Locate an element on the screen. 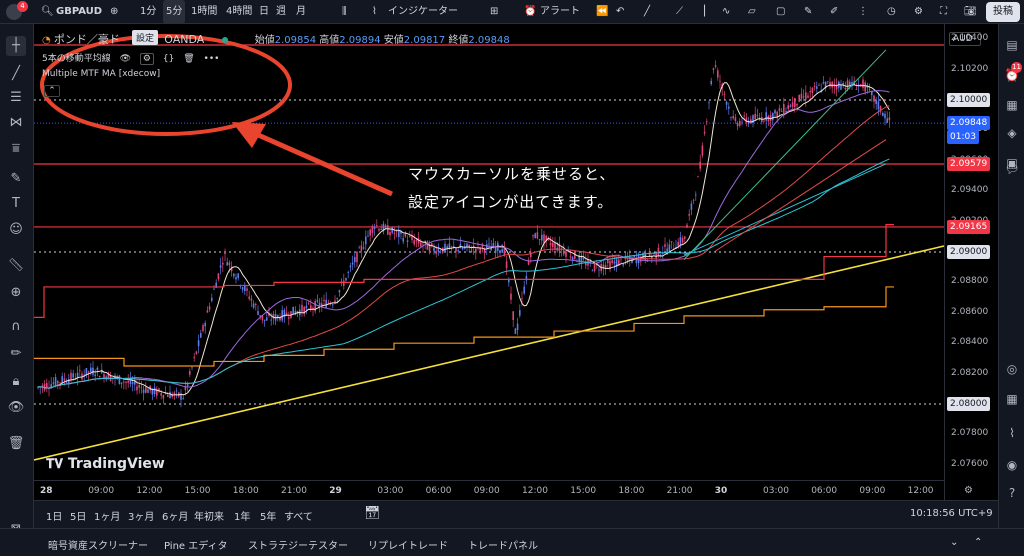 The image size is (1024, 556). price-level-tag: 2.09579 is located at coordinates (969, 163).